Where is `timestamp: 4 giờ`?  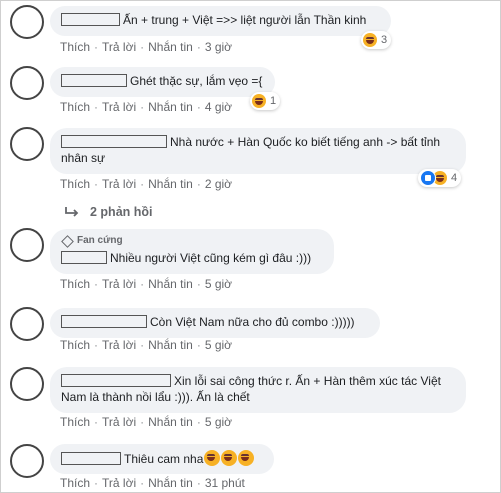 timestamp: 4 giờ is located at coordinates (218, 107).